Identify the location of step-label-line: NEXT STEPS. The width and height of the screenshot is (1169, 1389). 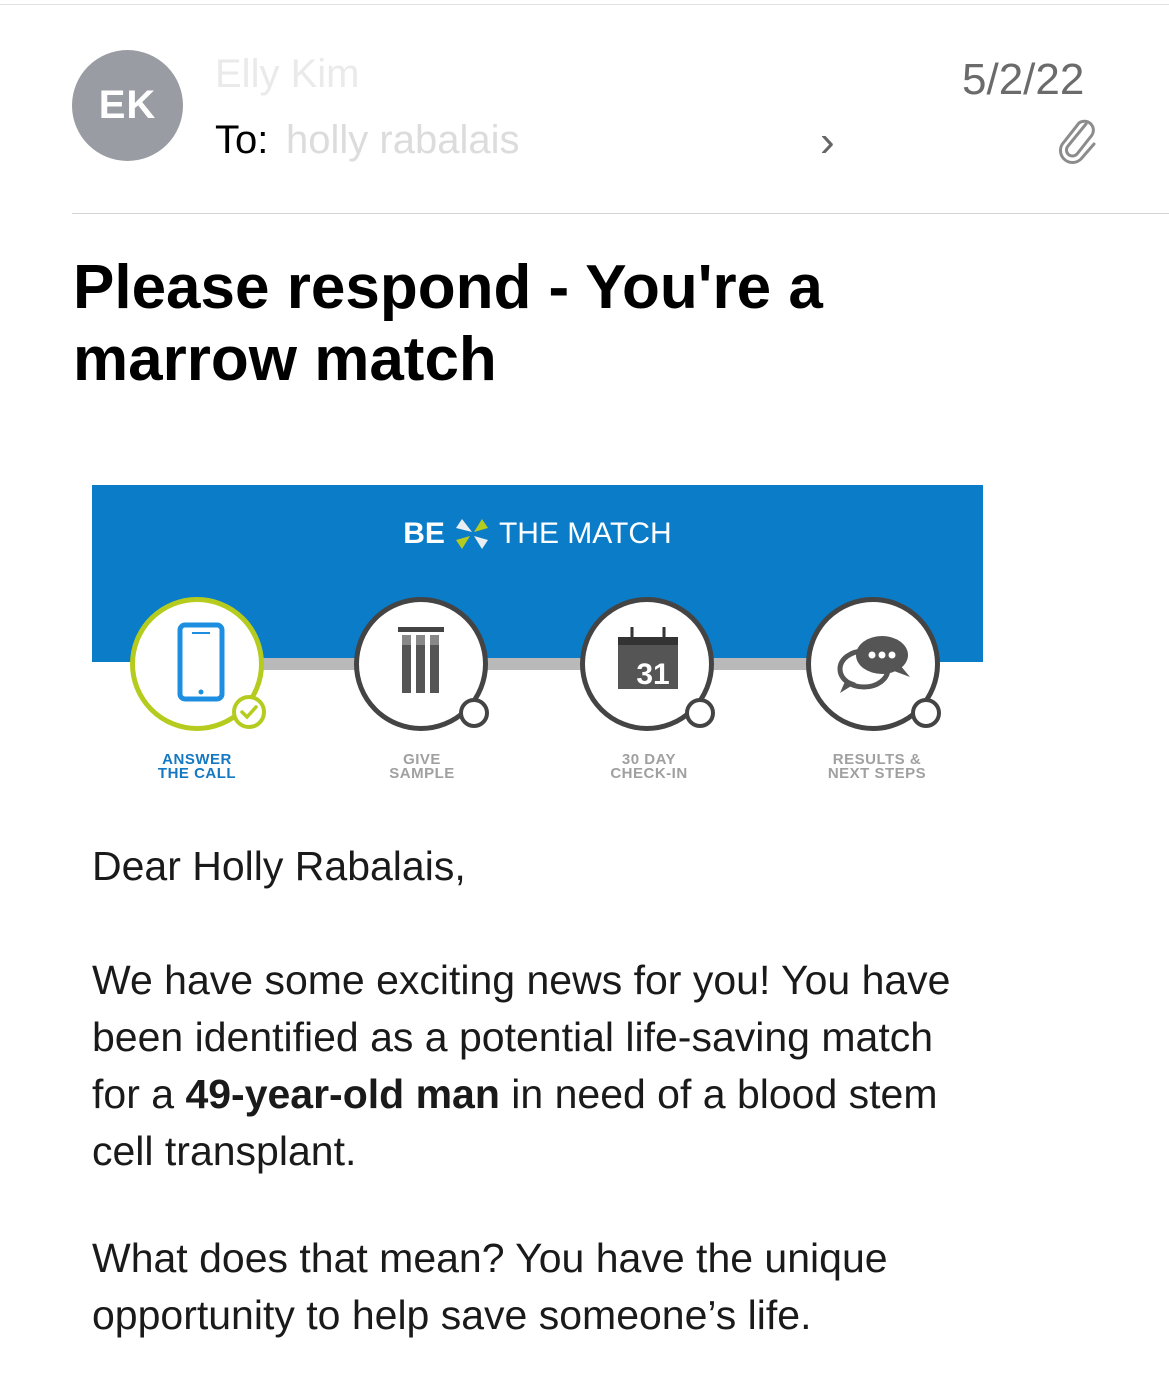
(877, 773).